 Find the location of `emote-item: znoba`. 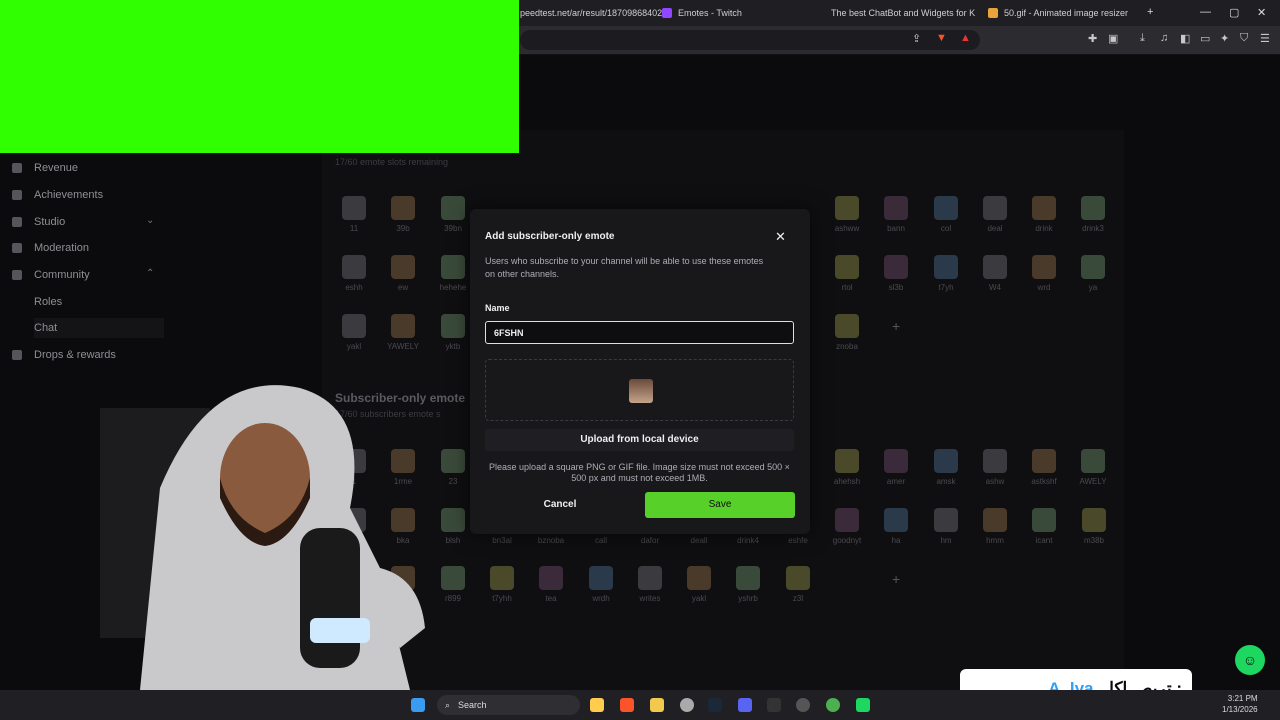

emote-item: znoba is located at coordinates (847, 332).